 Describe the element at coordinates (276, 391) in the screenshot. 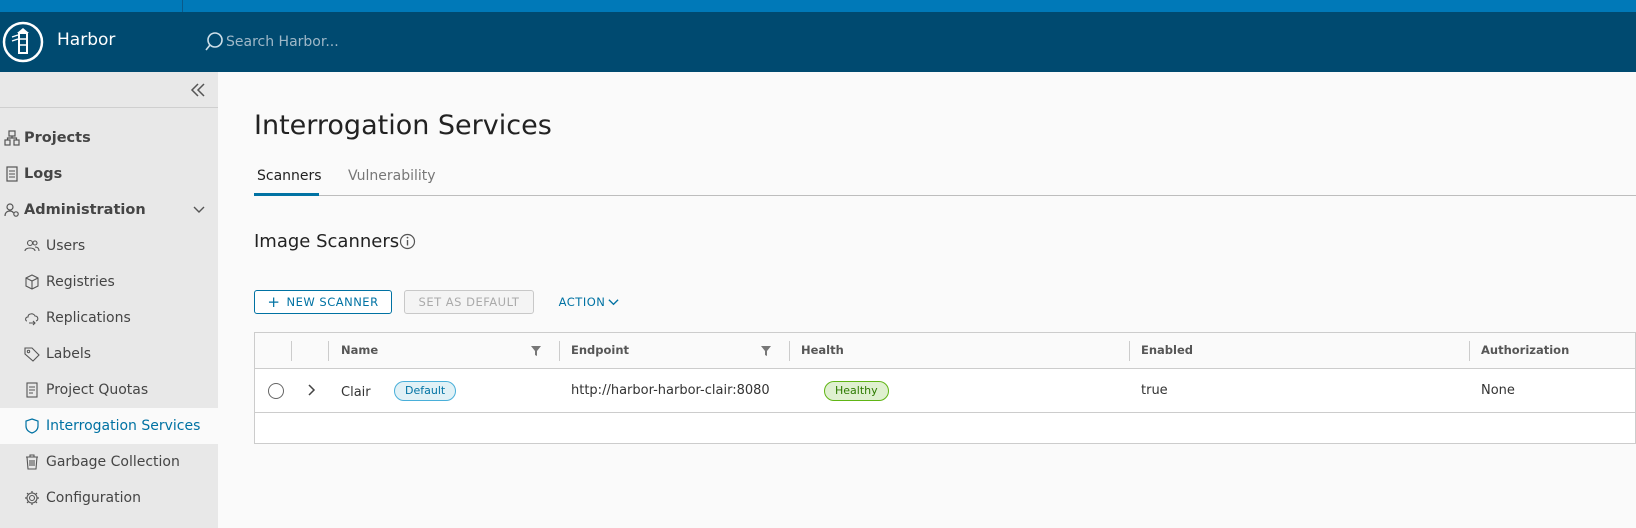

I see `row-select-radio` at that location.